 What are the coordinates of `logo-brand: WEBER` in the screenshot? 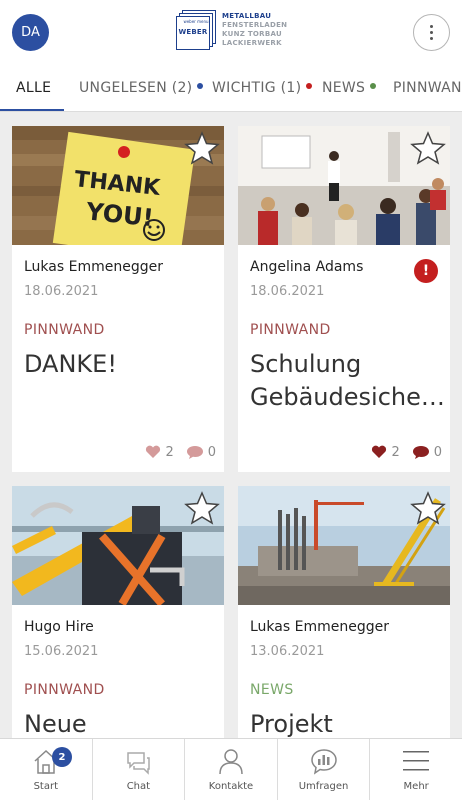 It's located at (193, 32).